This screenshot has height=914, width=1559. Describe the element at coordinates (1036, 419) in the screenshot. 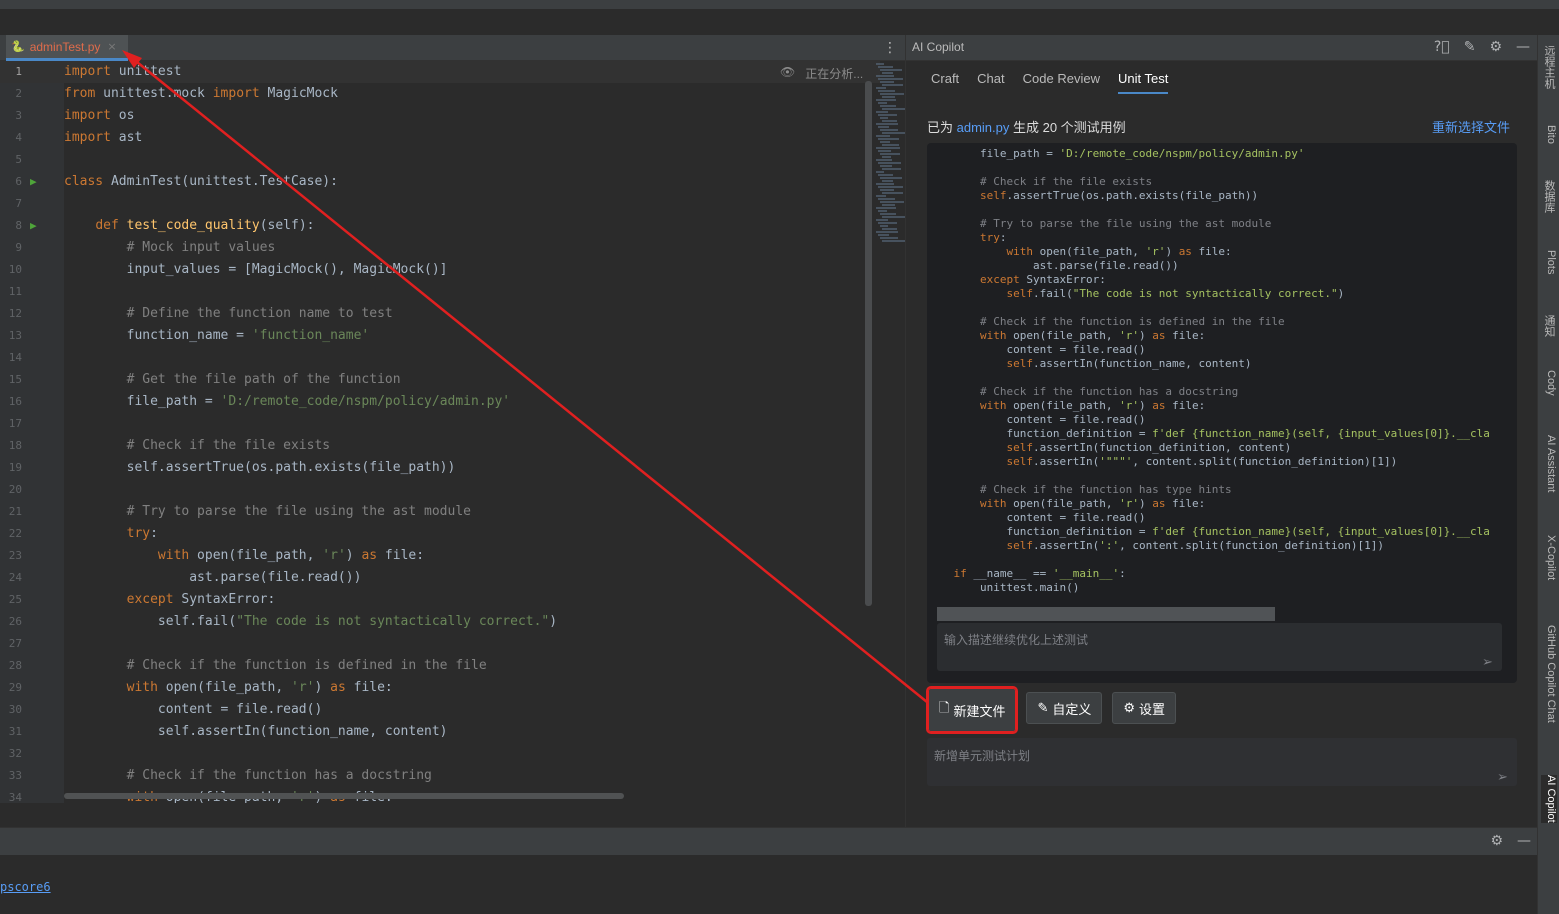

I see `generated-code-line: content = file.read()` at that location.